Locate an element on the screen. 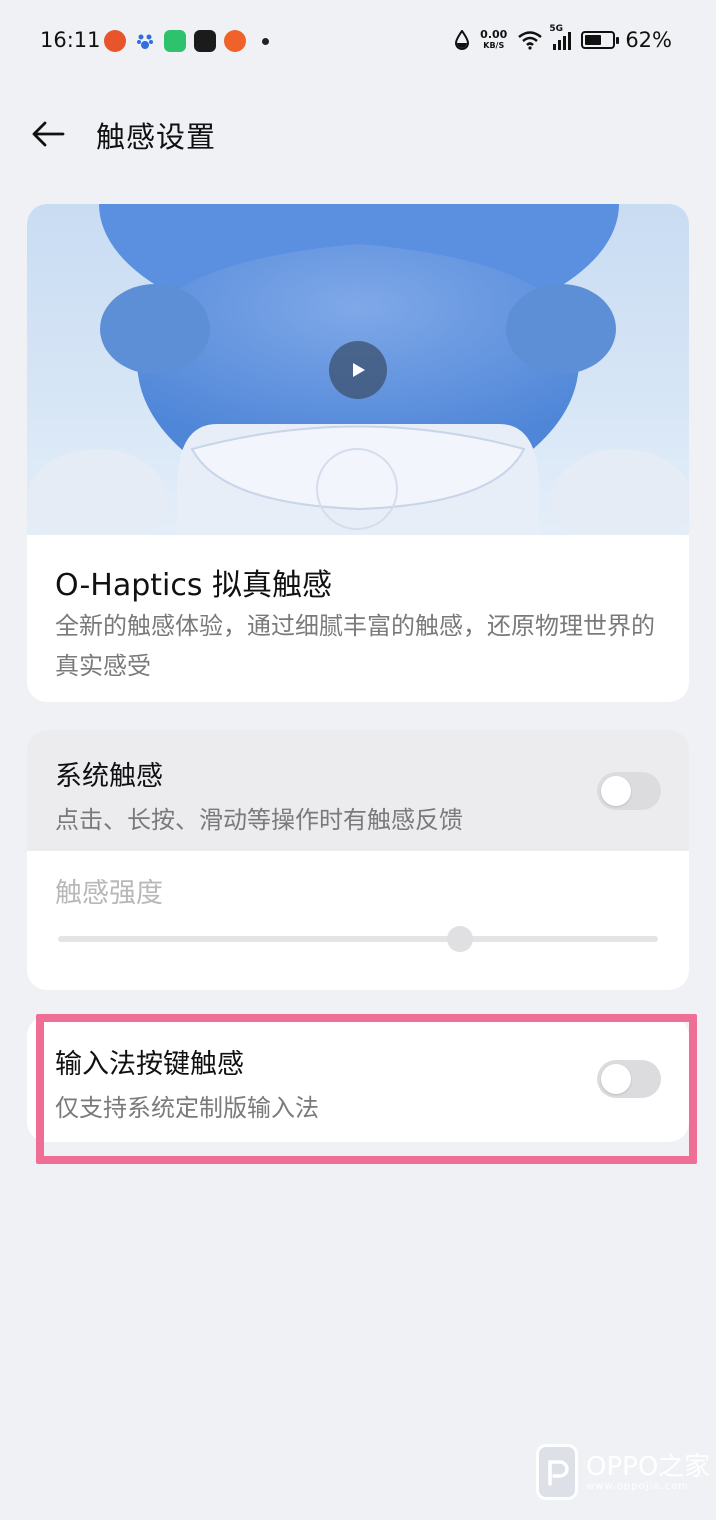 The image size is (716, 1520). status-time: 16:11 is located at coordinates (70, 40).